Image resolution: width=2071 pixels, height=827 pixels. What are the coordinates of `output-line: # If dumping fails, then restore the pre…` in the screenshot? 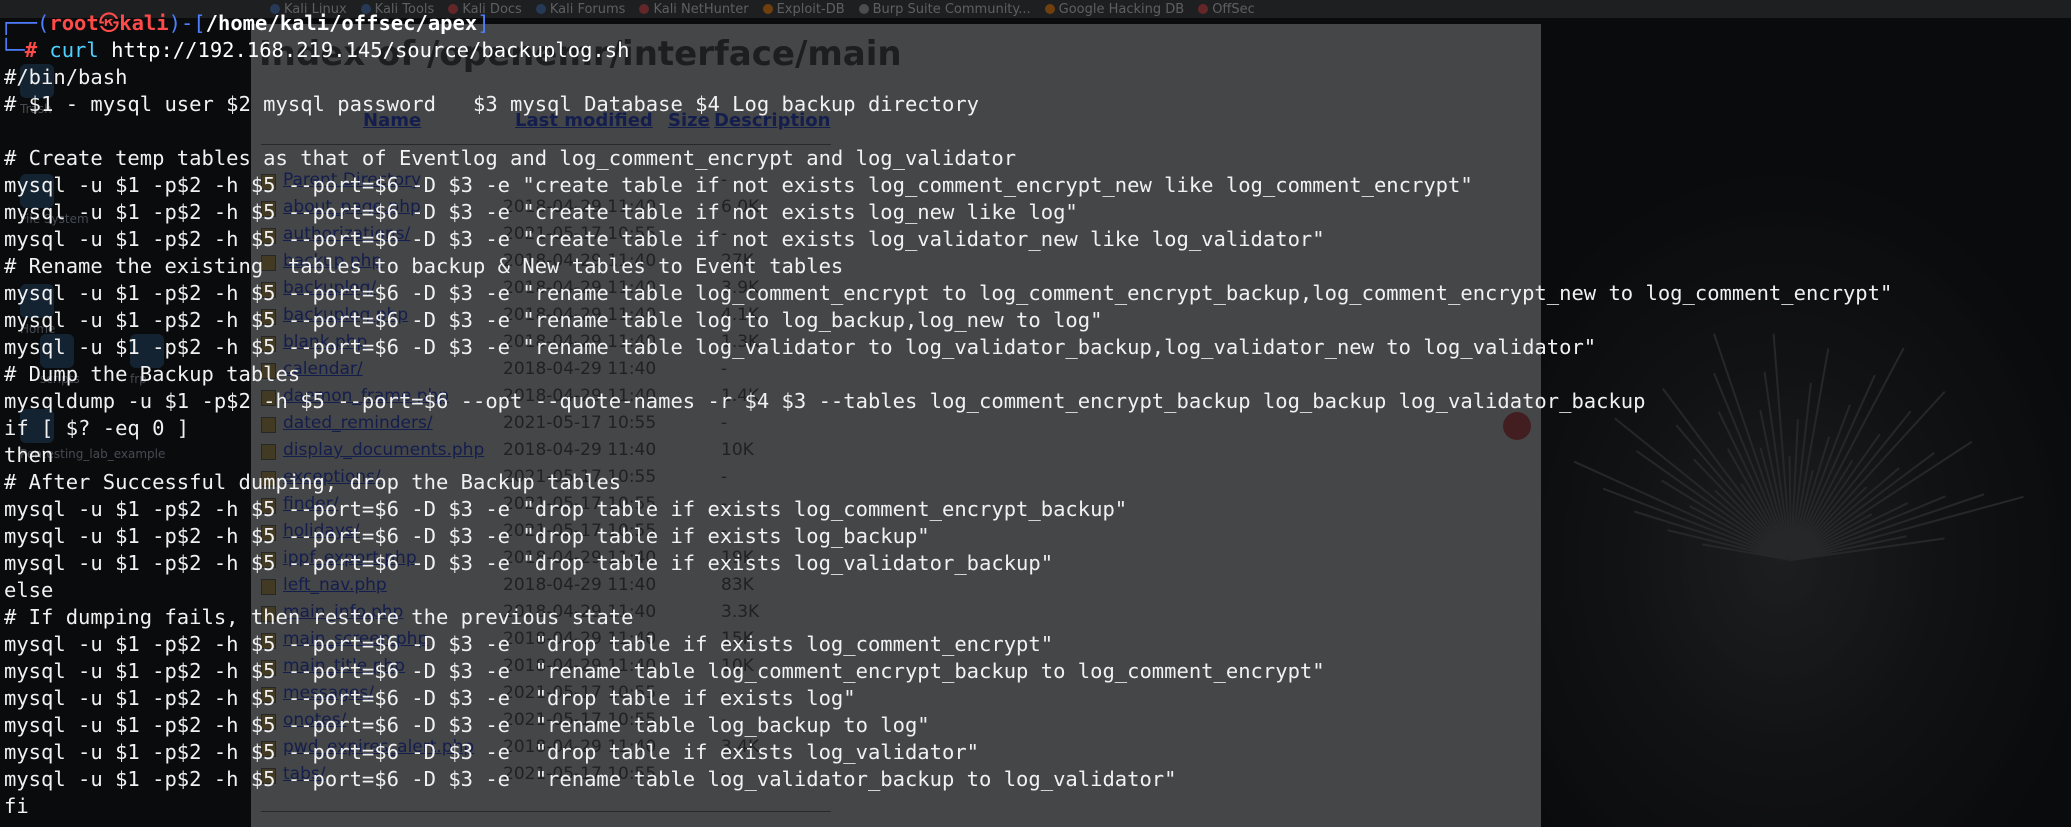 It's located at (319, 617).